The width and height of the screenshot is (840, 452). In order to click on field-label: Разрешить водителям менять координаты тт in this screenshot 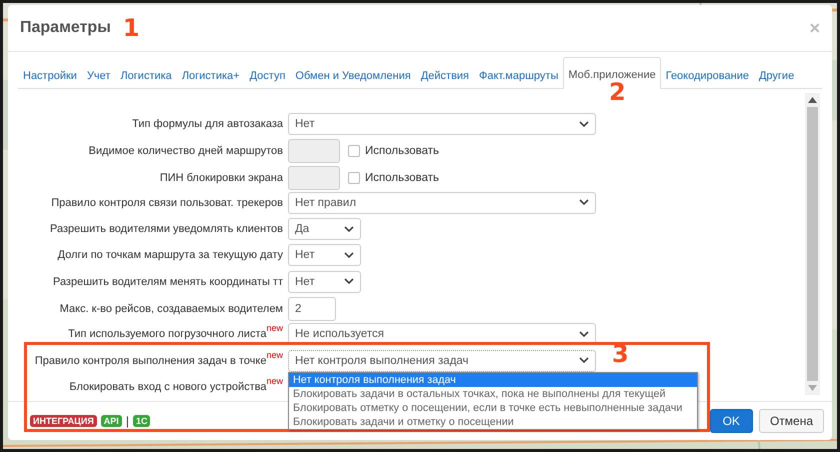, I will do `click(167, 282)`.